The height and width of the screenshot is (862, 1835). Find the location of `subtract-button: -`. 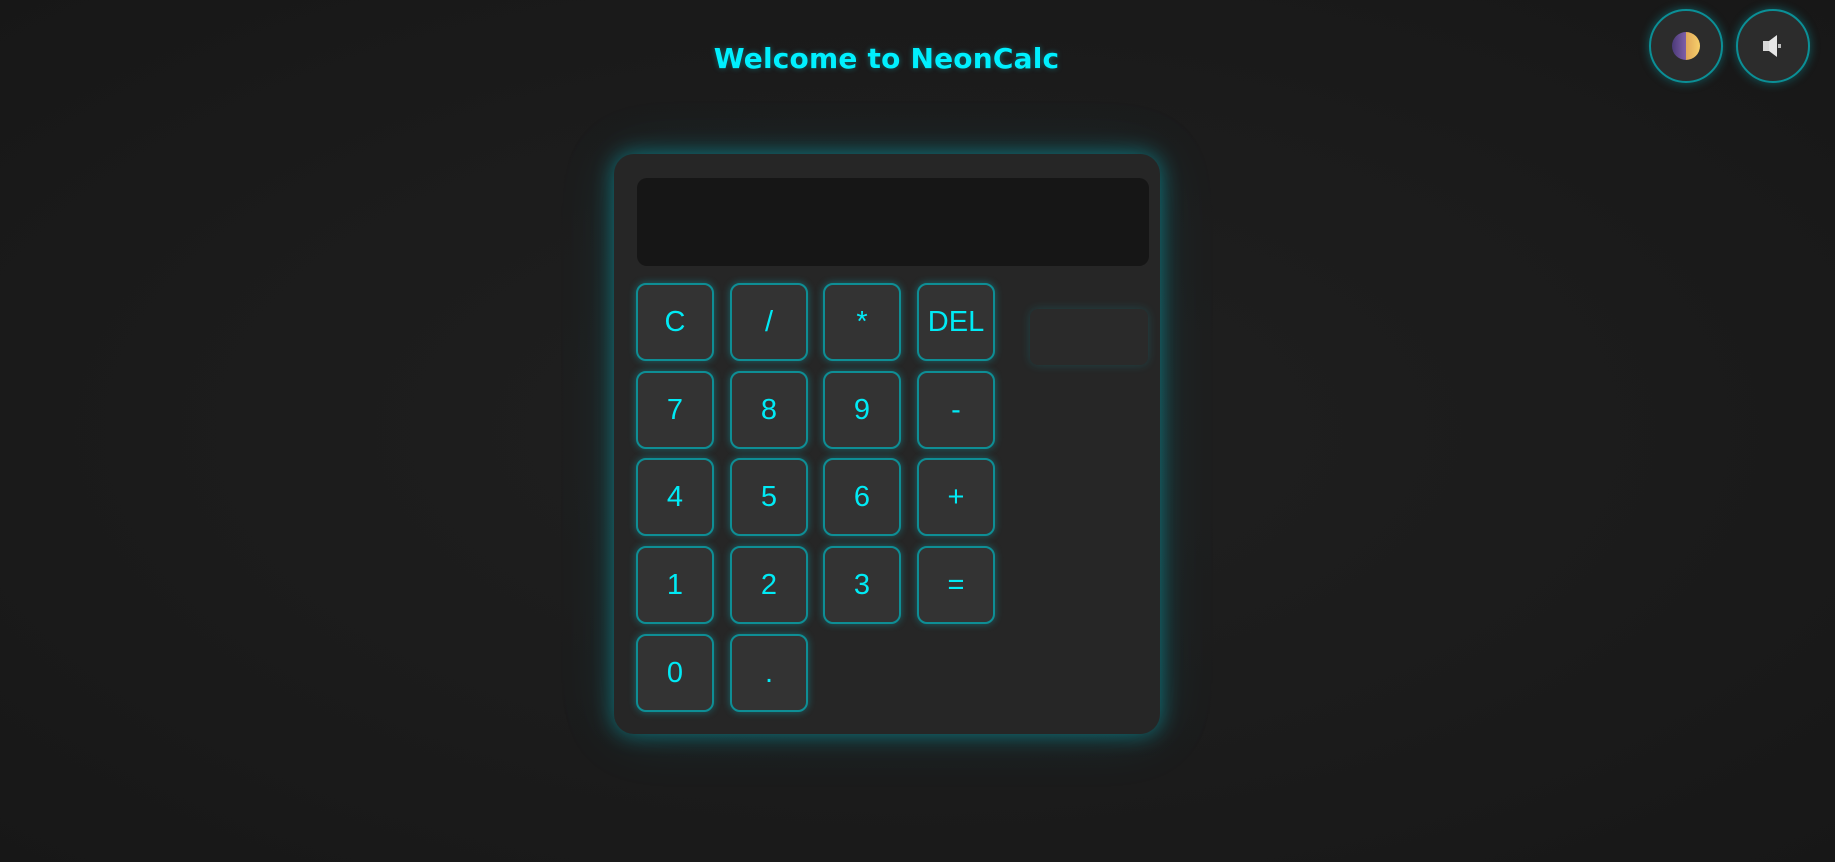

subtract-button: - is located at coordinates (956, 410).